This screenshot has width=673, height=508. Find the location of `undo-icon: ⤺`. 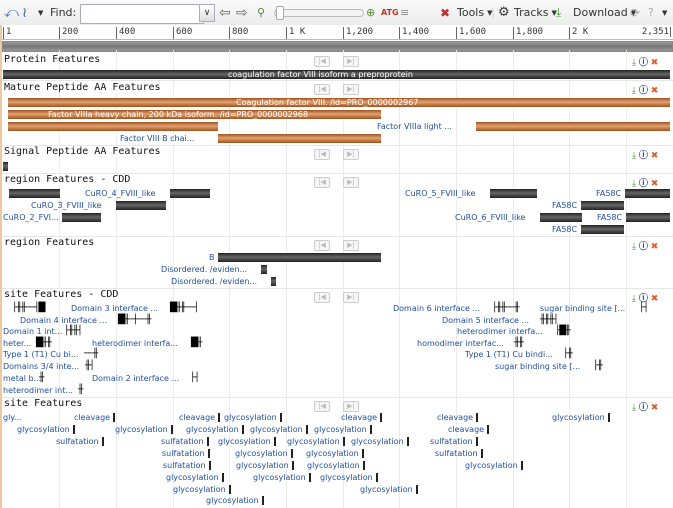

undo-icon: ⤺ is located at coordinates (11, 12).